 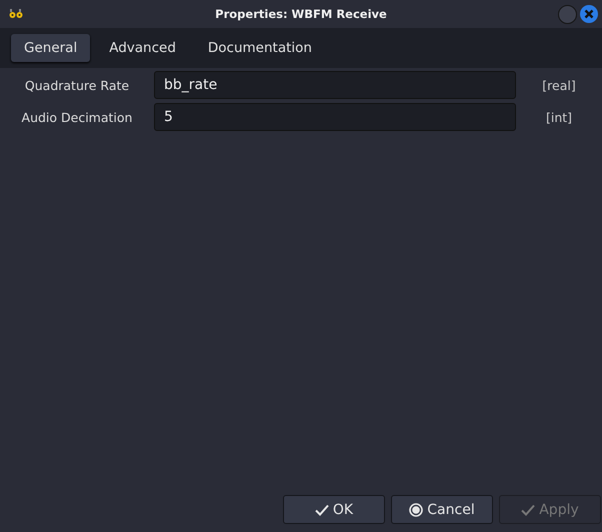 What do you see at coordinates (335, 117) in the screenshot?
I see `input-field: 5` at bounding box center [335, 117].